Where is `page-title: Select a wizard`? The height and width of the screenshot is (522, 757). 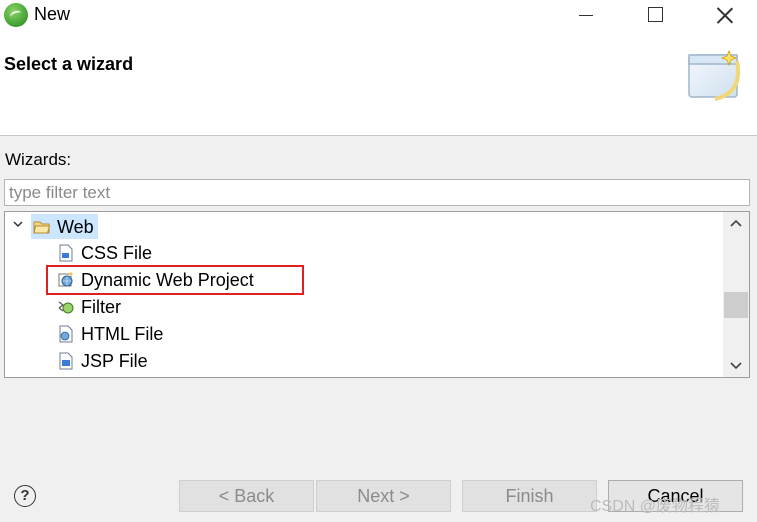 page-title: Select a wizard is located at coordinates (69, 64).